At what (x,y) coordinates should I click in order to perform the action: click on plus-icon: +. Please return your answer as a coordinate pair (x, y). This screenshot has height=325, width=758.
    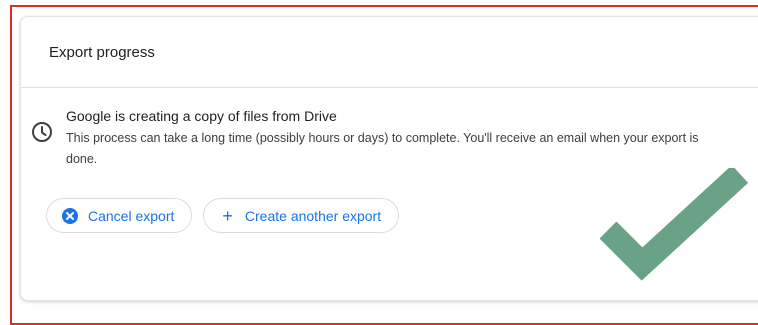
    Looking at the image, I should click on (227, 215).